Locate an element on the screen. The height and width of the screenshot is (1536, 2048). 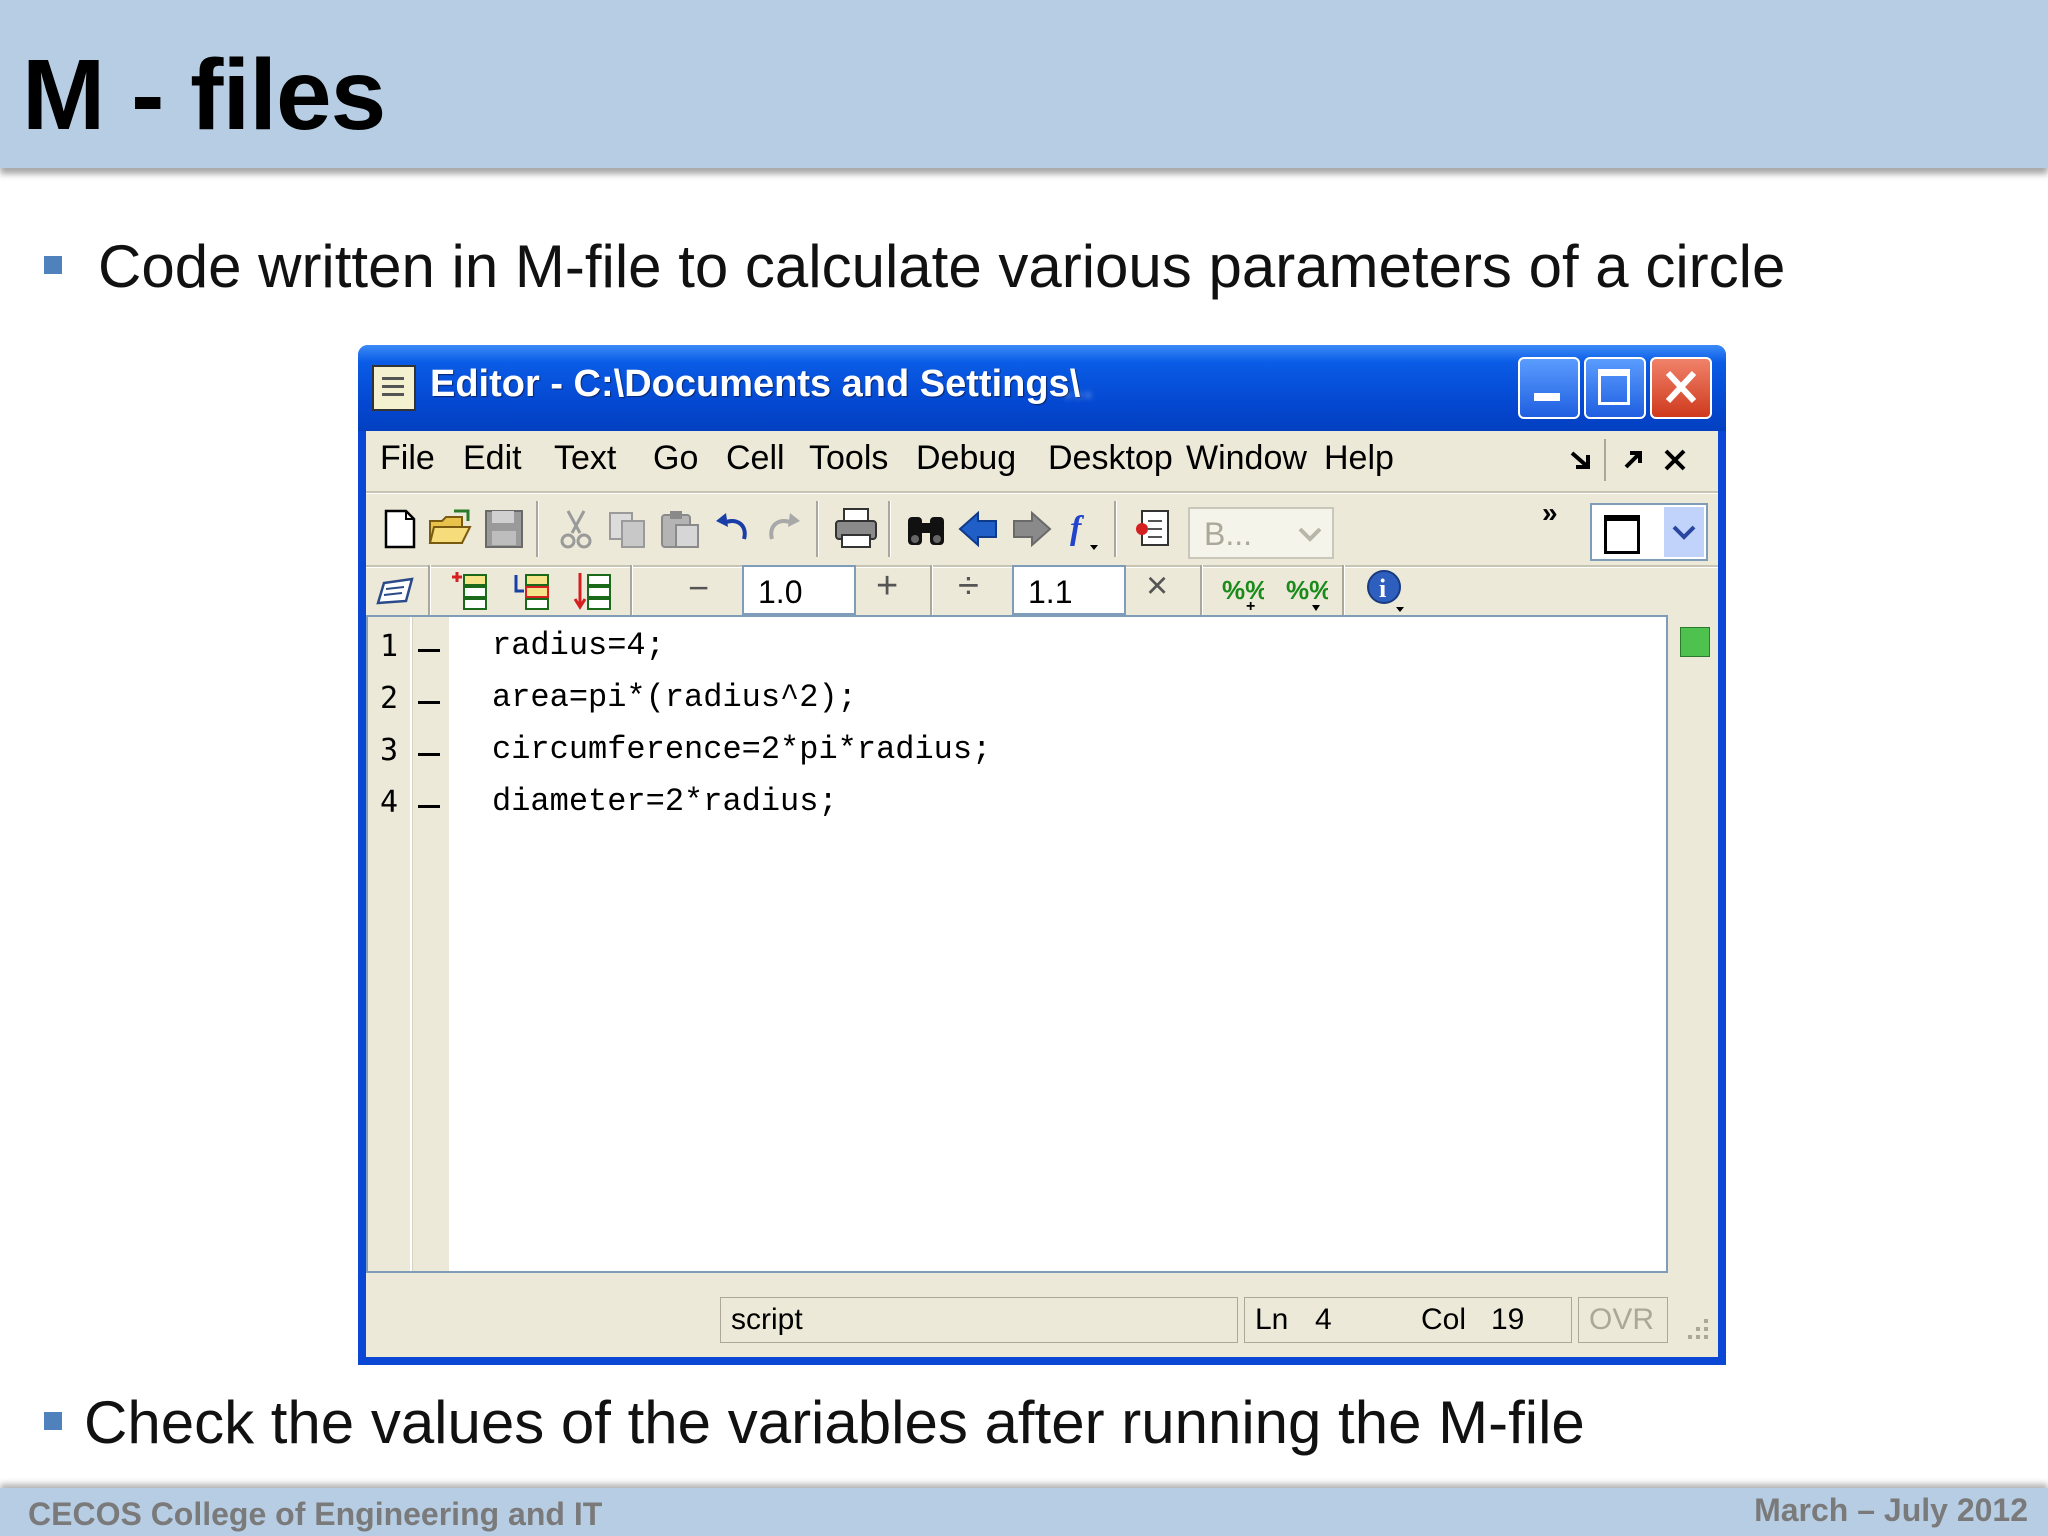
toolbar-overflow-icon: » is located at coordinates (1550, 513).